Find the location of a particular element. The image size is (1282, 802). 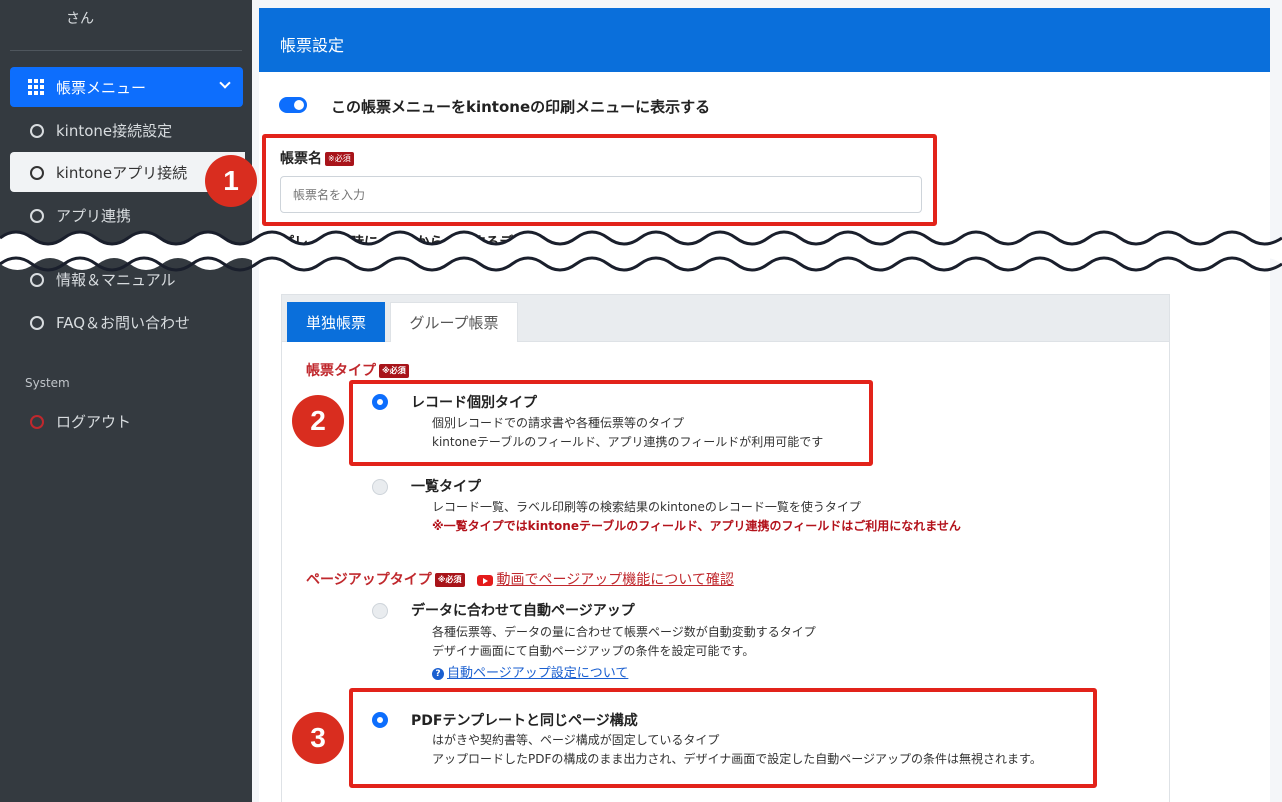

page-title: 帳票設定 is located at coordinates (764, 40).